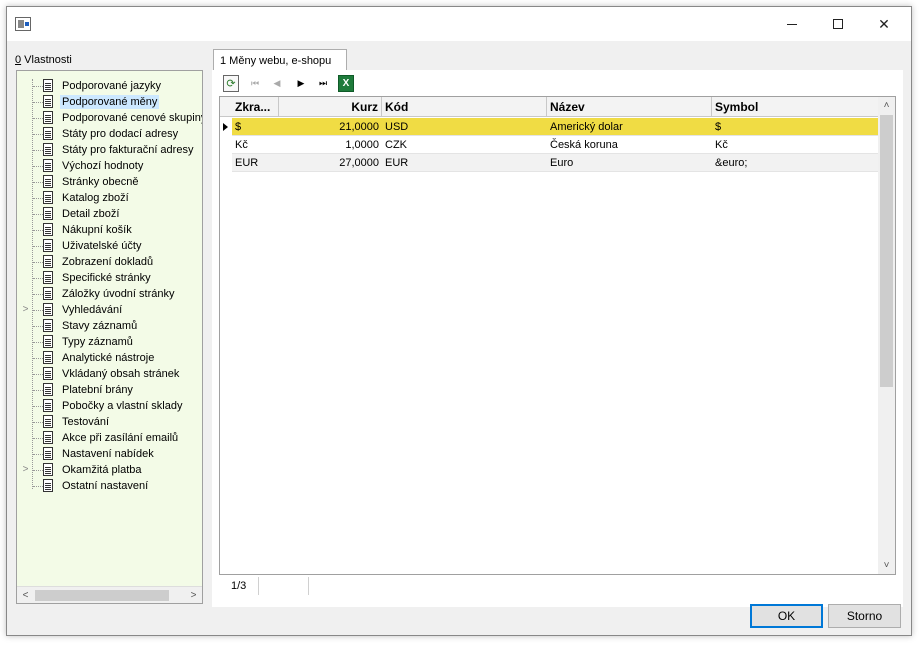 The image size is (919, 655). I want to click on tree-item: Analytické nástroje, so click(109, 358).